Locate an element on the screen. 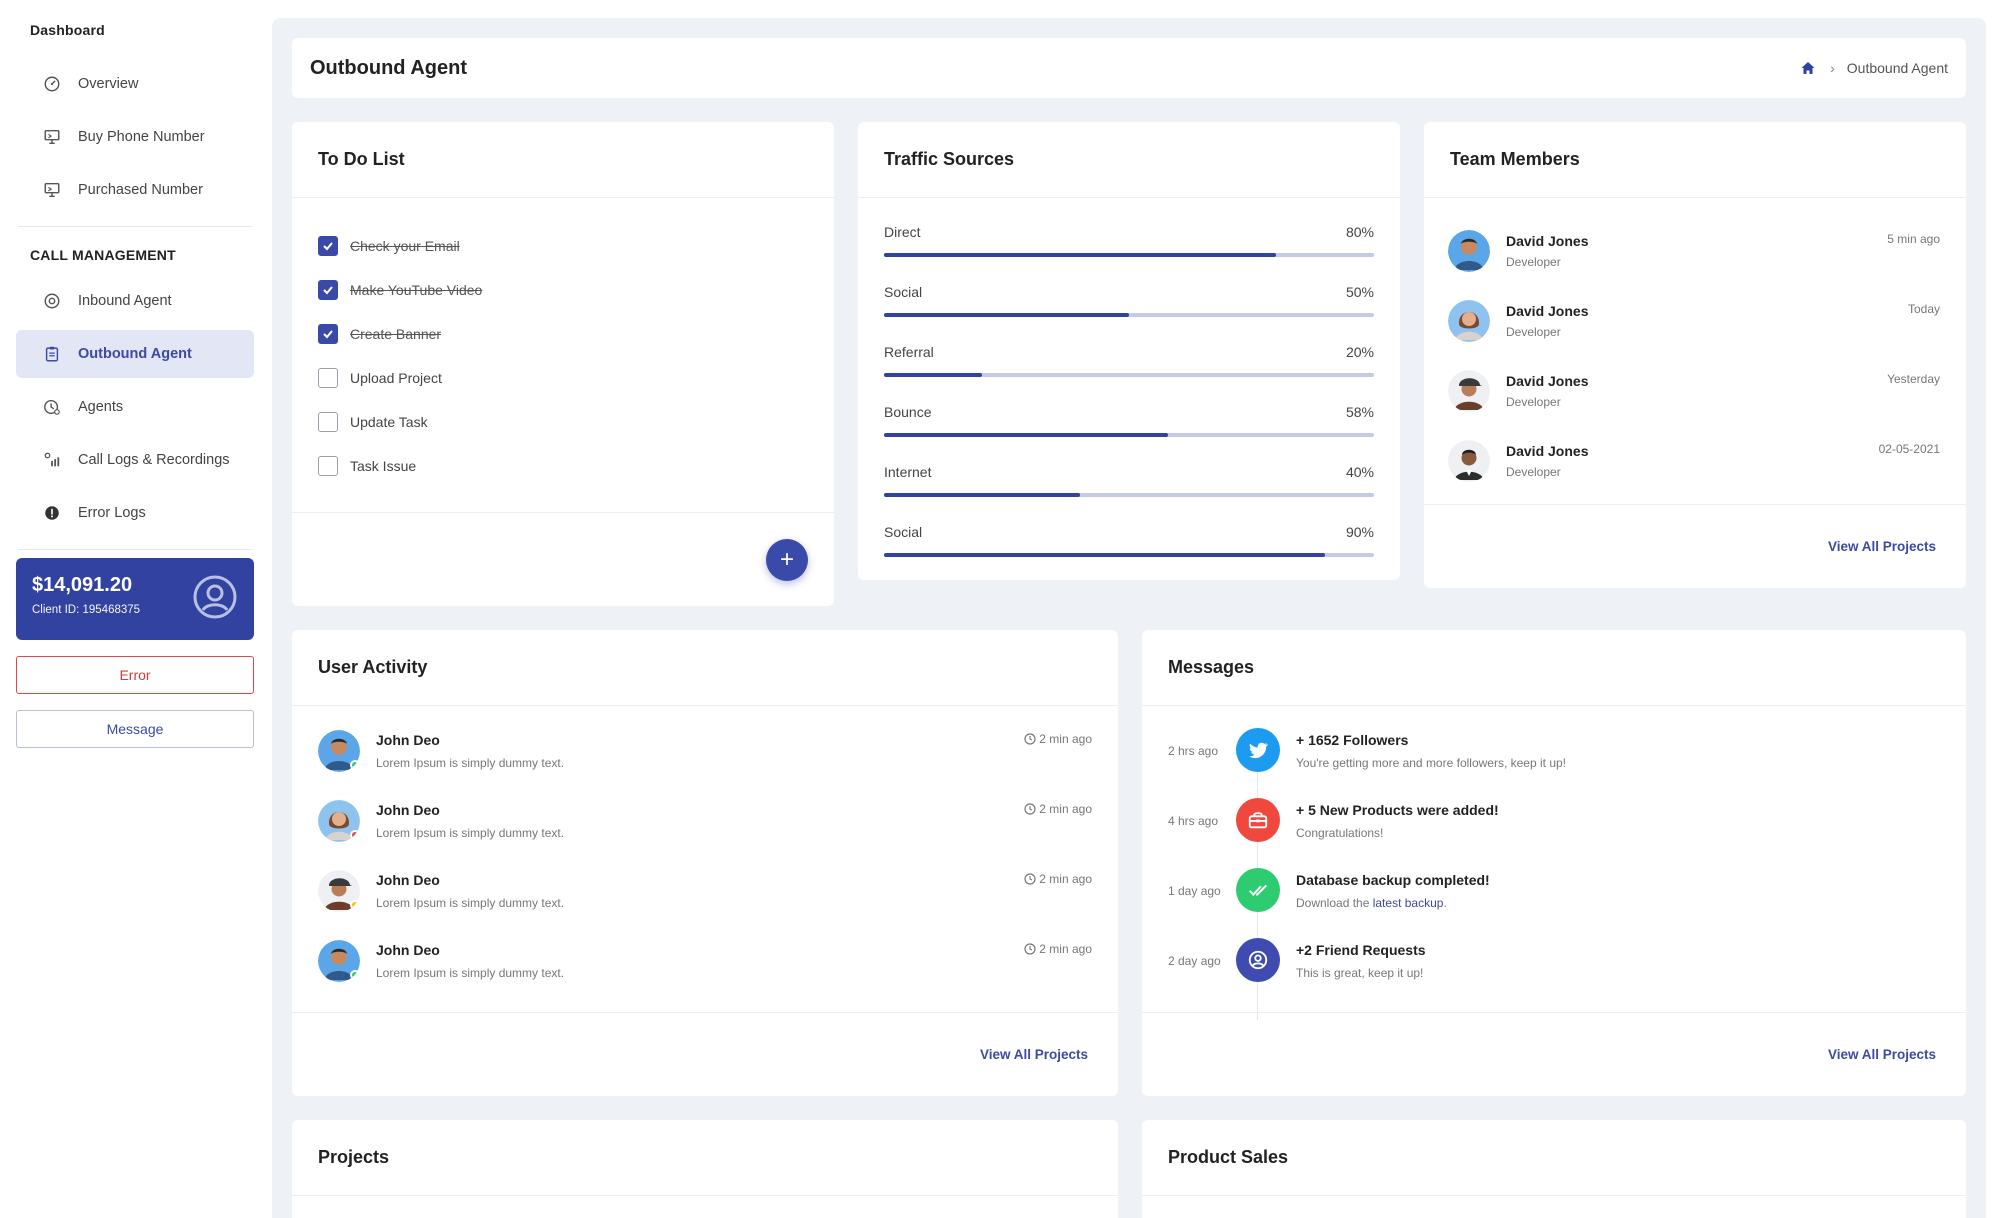  message-button: Message is located at coordinates (135, 729).